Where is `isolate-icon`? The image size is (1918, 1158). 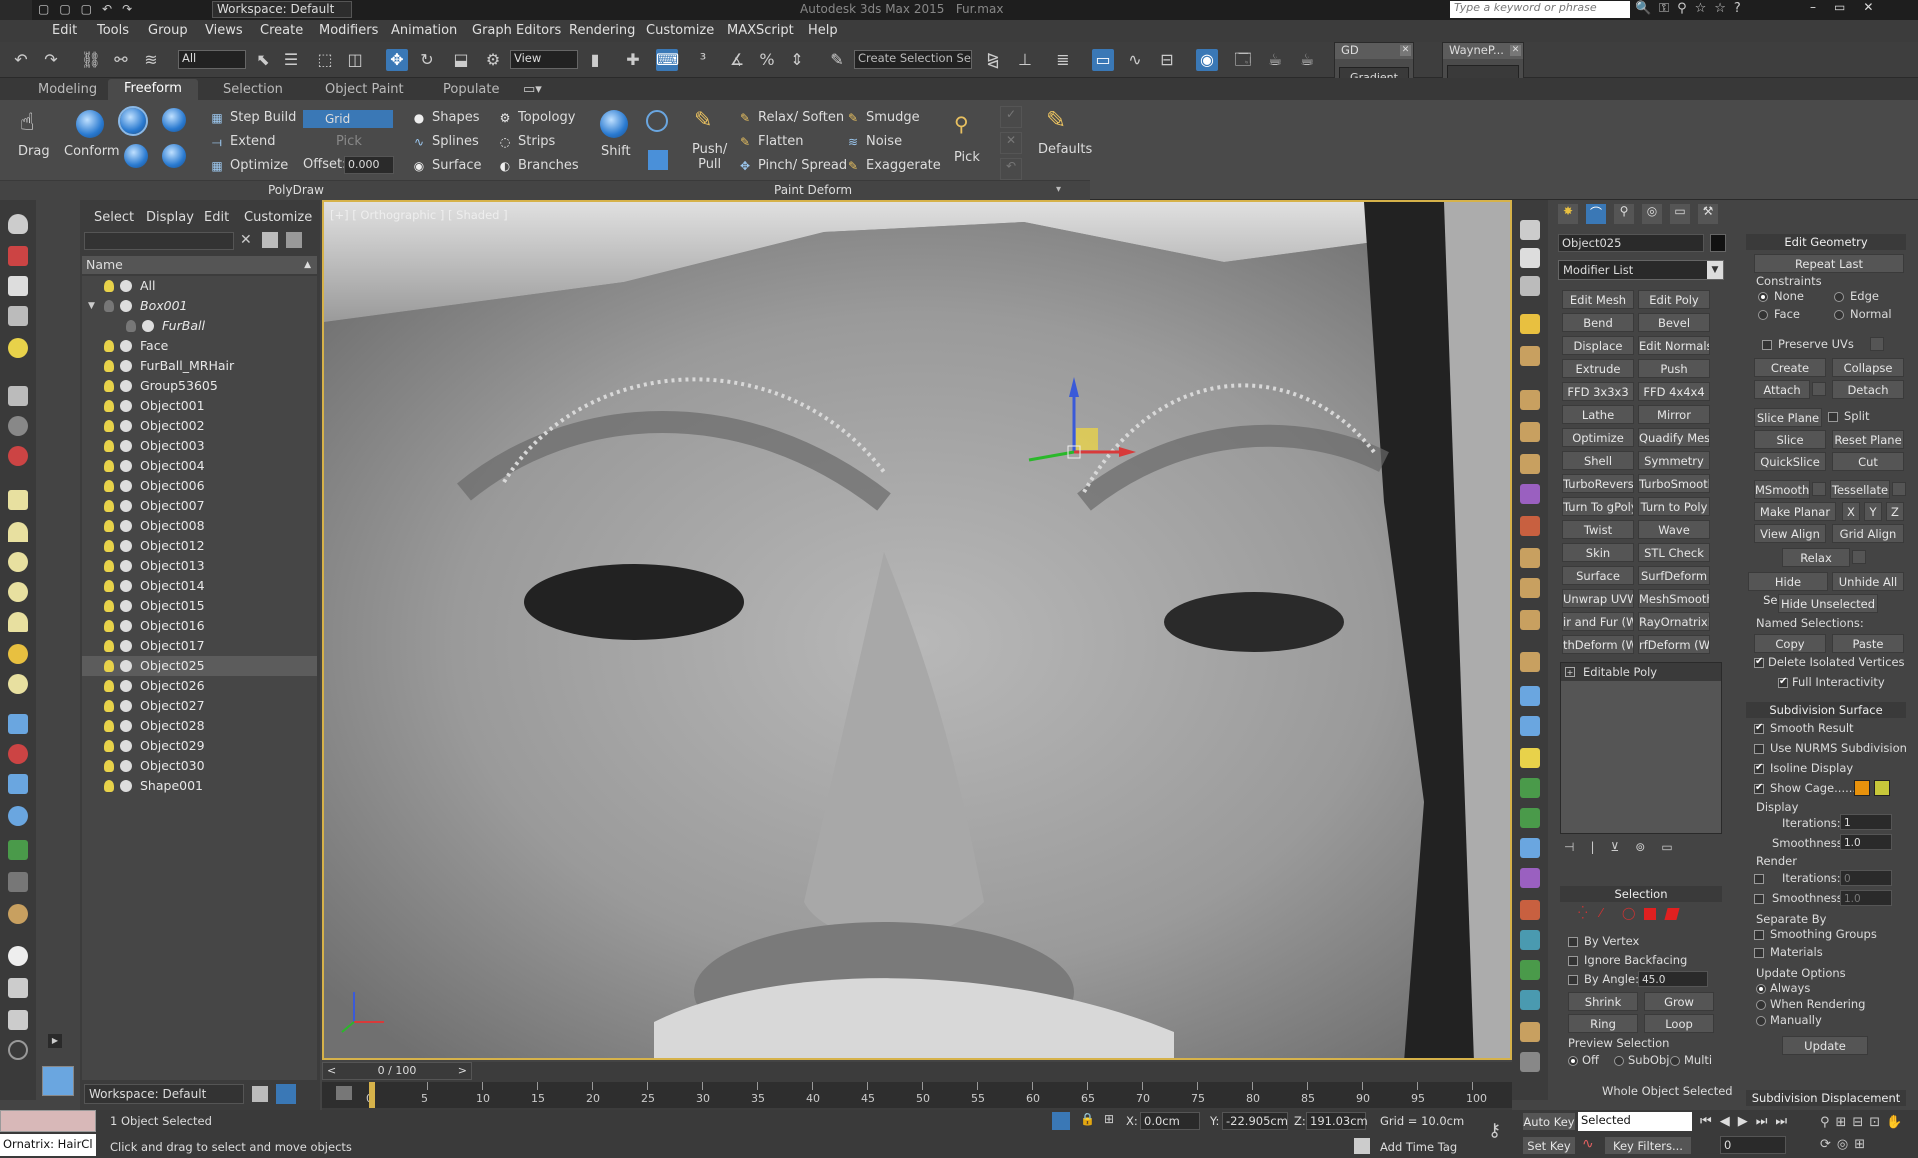 isolate-icon is located at coordinates (1061, 1121).